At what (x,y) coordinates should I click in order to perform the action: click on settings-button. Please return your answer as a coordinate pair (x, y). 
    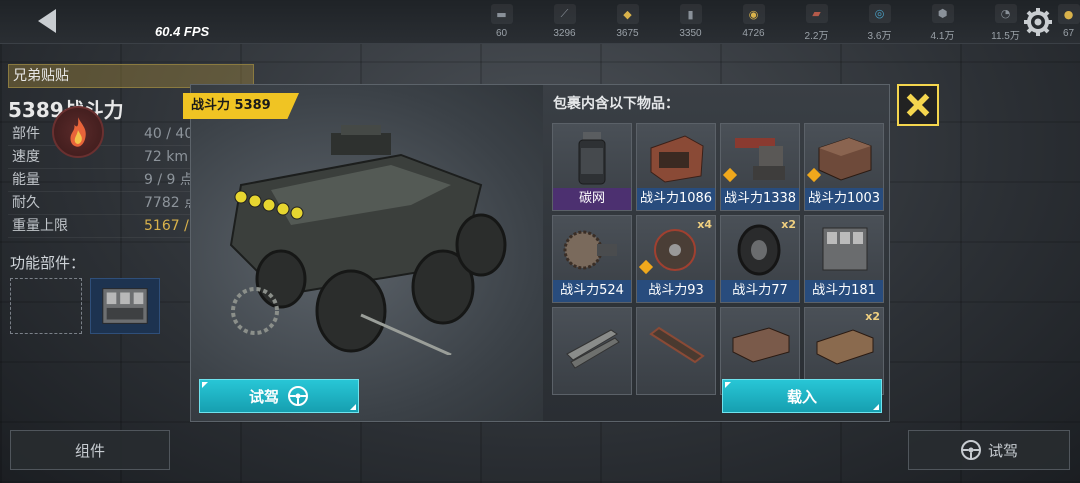
    Looking at the image, I should click on (1038, 22).